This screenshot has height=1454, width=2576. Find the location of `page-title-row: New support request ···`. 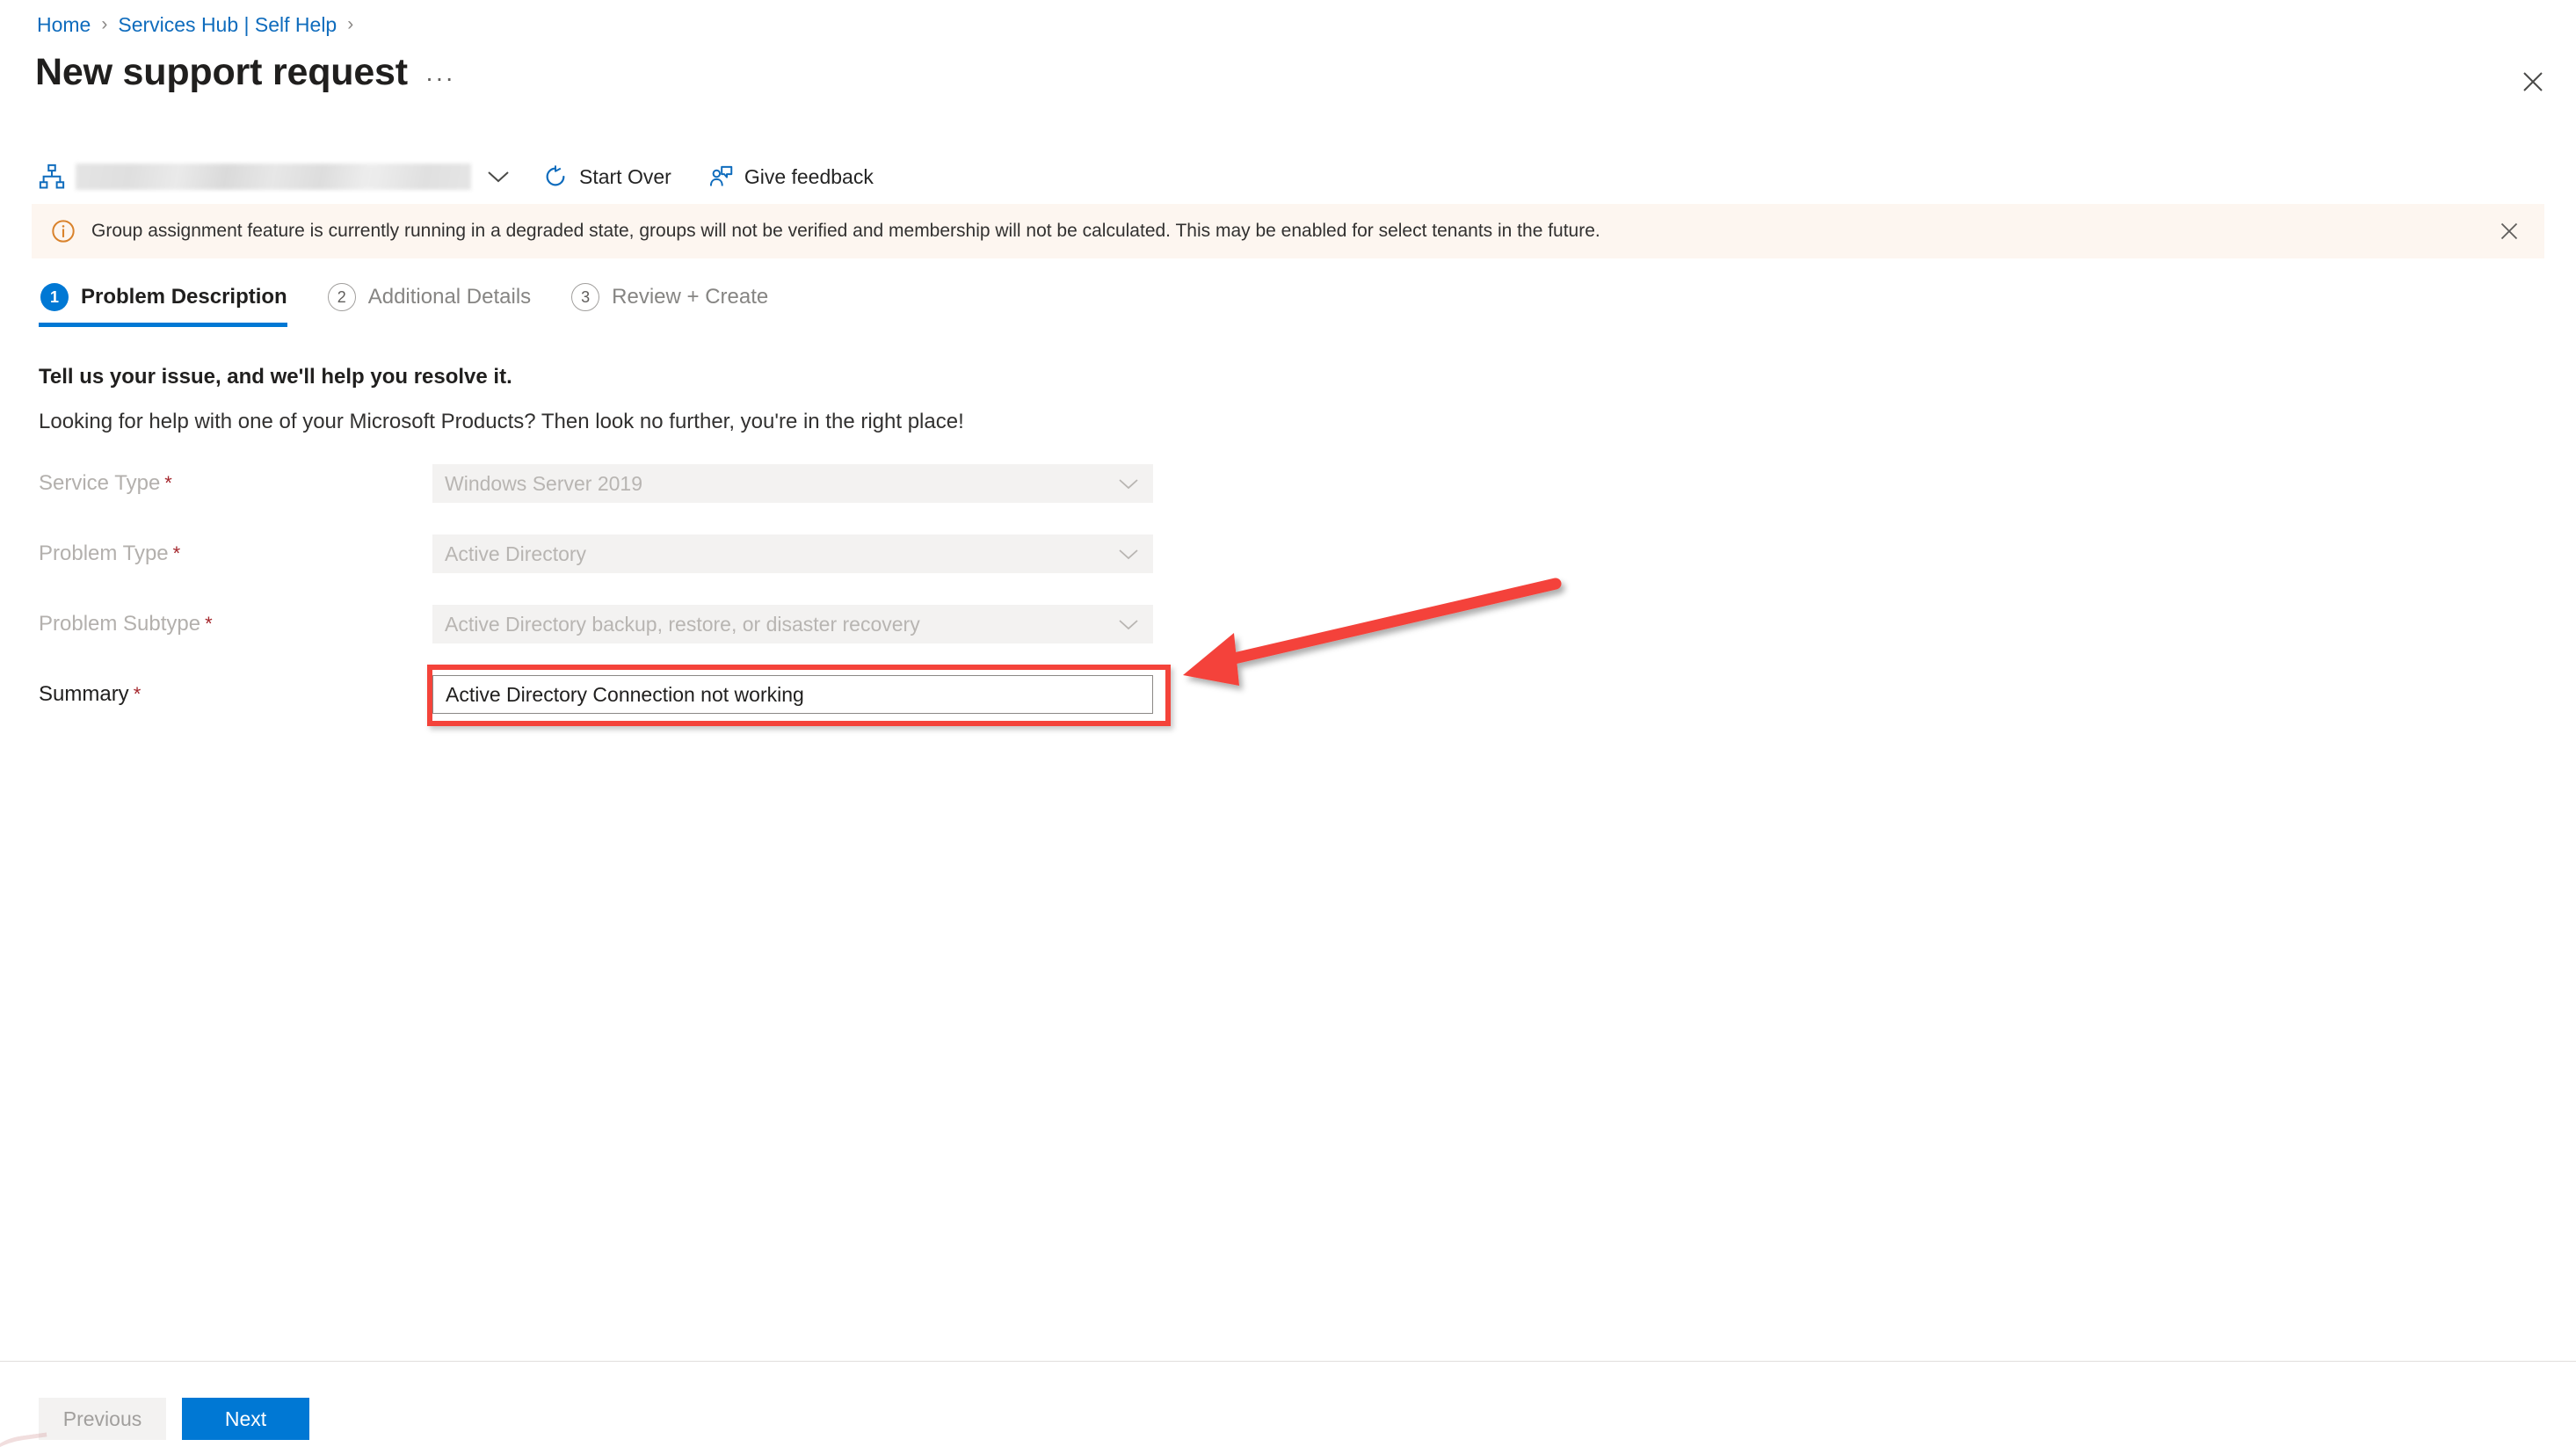

page-title-row: New support request ··· is located at coordinates (245, 72).